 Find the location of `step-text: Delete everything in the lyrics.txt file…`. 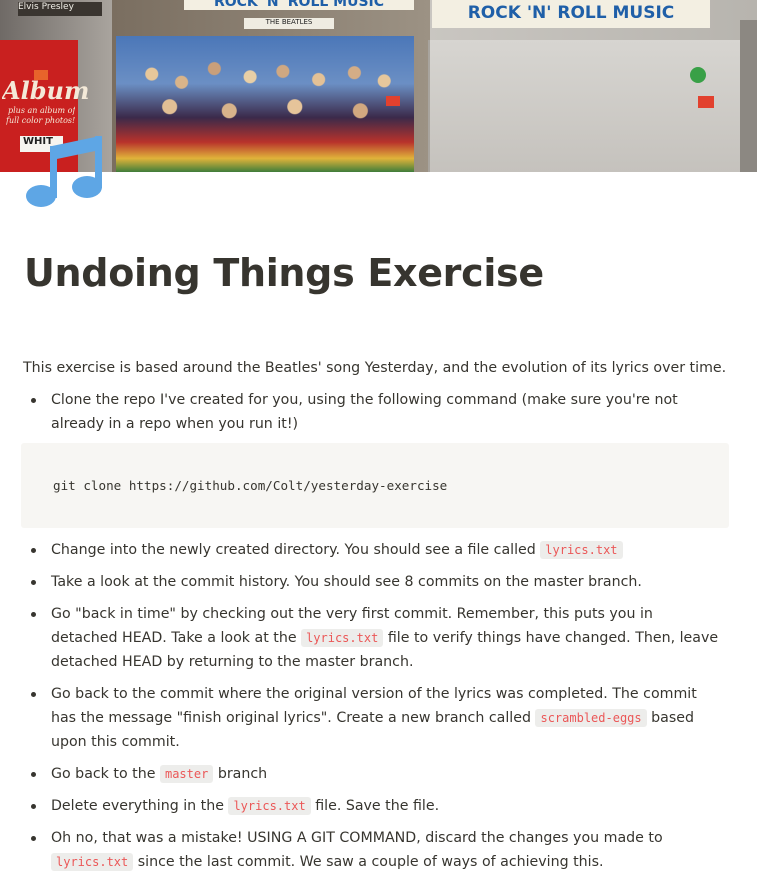

step-text: Delete everything in the lyrics.txt file… is located at coordinates (387, 806).